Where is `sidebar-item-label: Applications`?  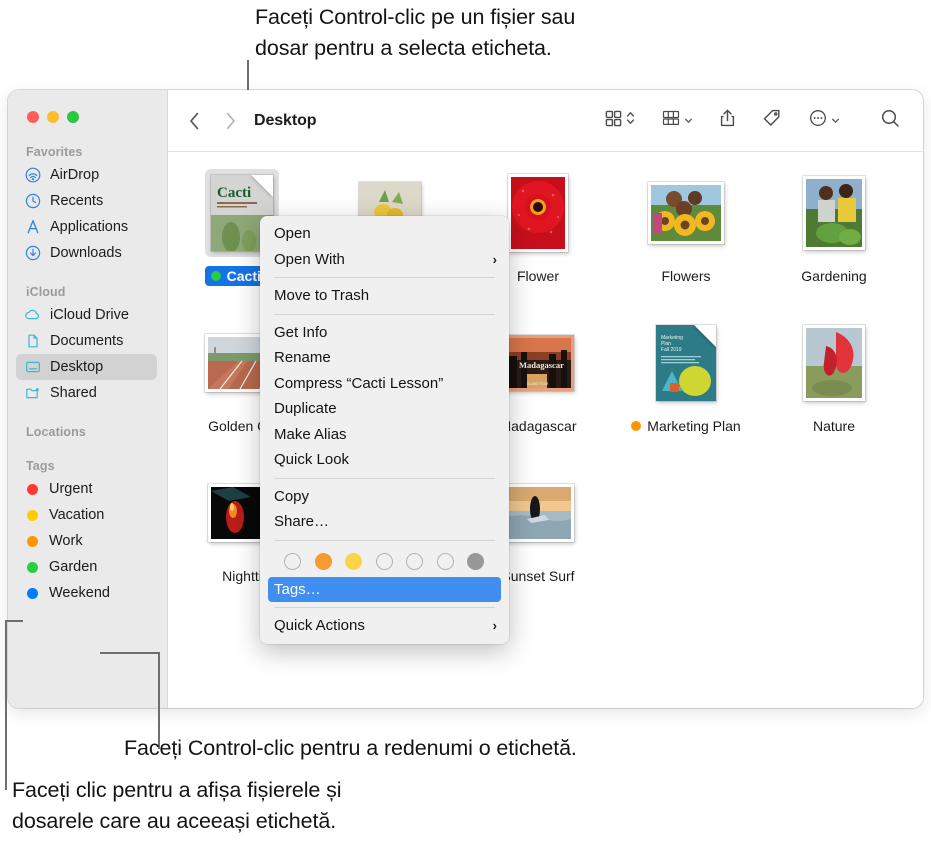 sidebar-item-label: Applications is located at coordinates (89, 227).